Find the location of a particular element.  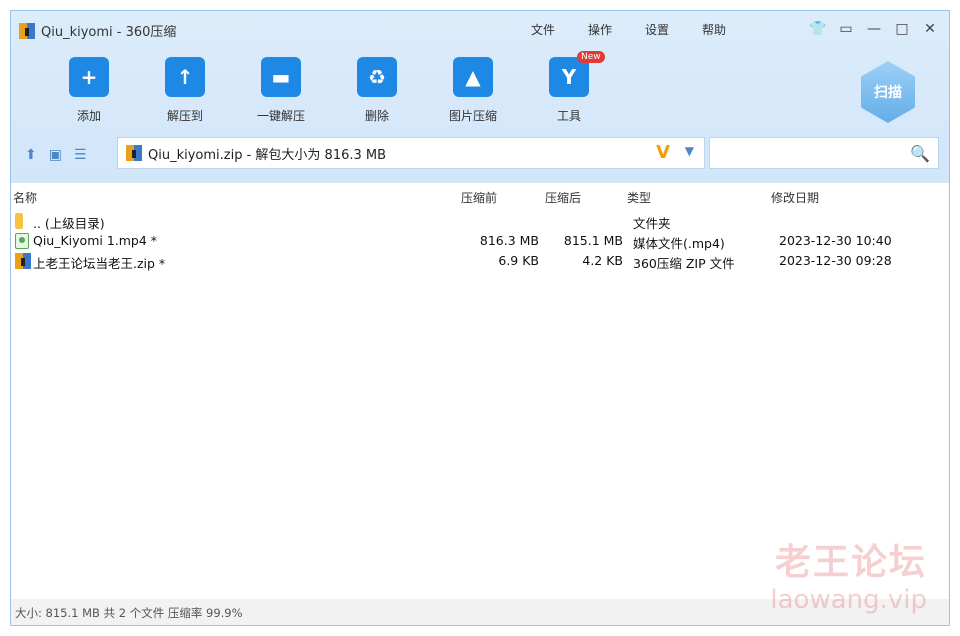

toolbar: + 添加 ↑ 解压到 ▬ 一键解压 ♻ 删除 ▲ 图片压缩 Y New 工具 is located at coordinates (329, 87).